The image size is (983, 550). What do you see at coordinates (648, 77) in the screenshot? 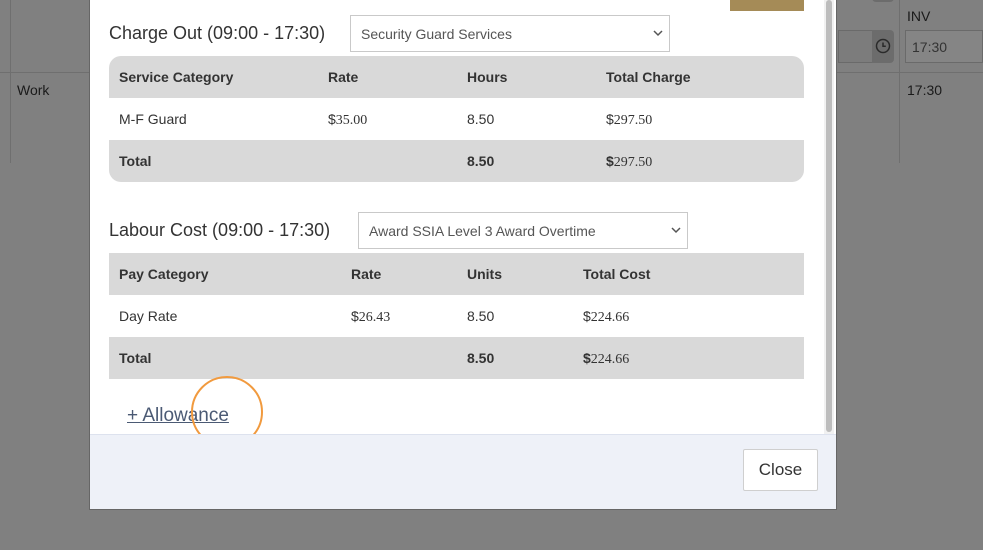
I see `column-header: Total Charge` at bounding box center [648, 77].